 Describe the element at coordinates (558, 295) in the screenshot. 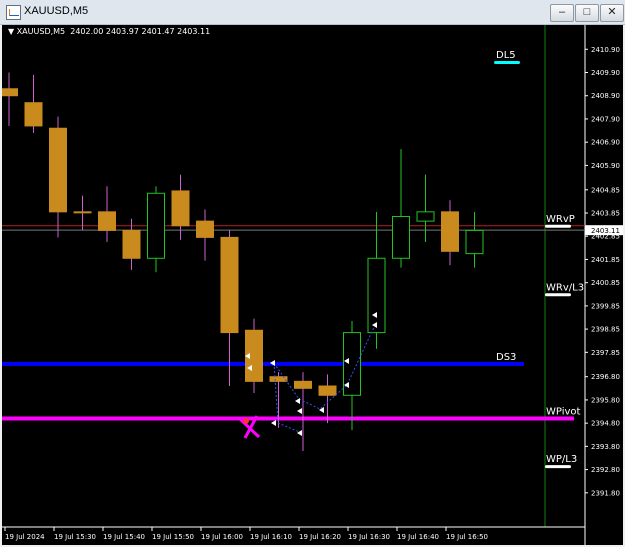

I see `level-marker-wrv/l3` at that location.